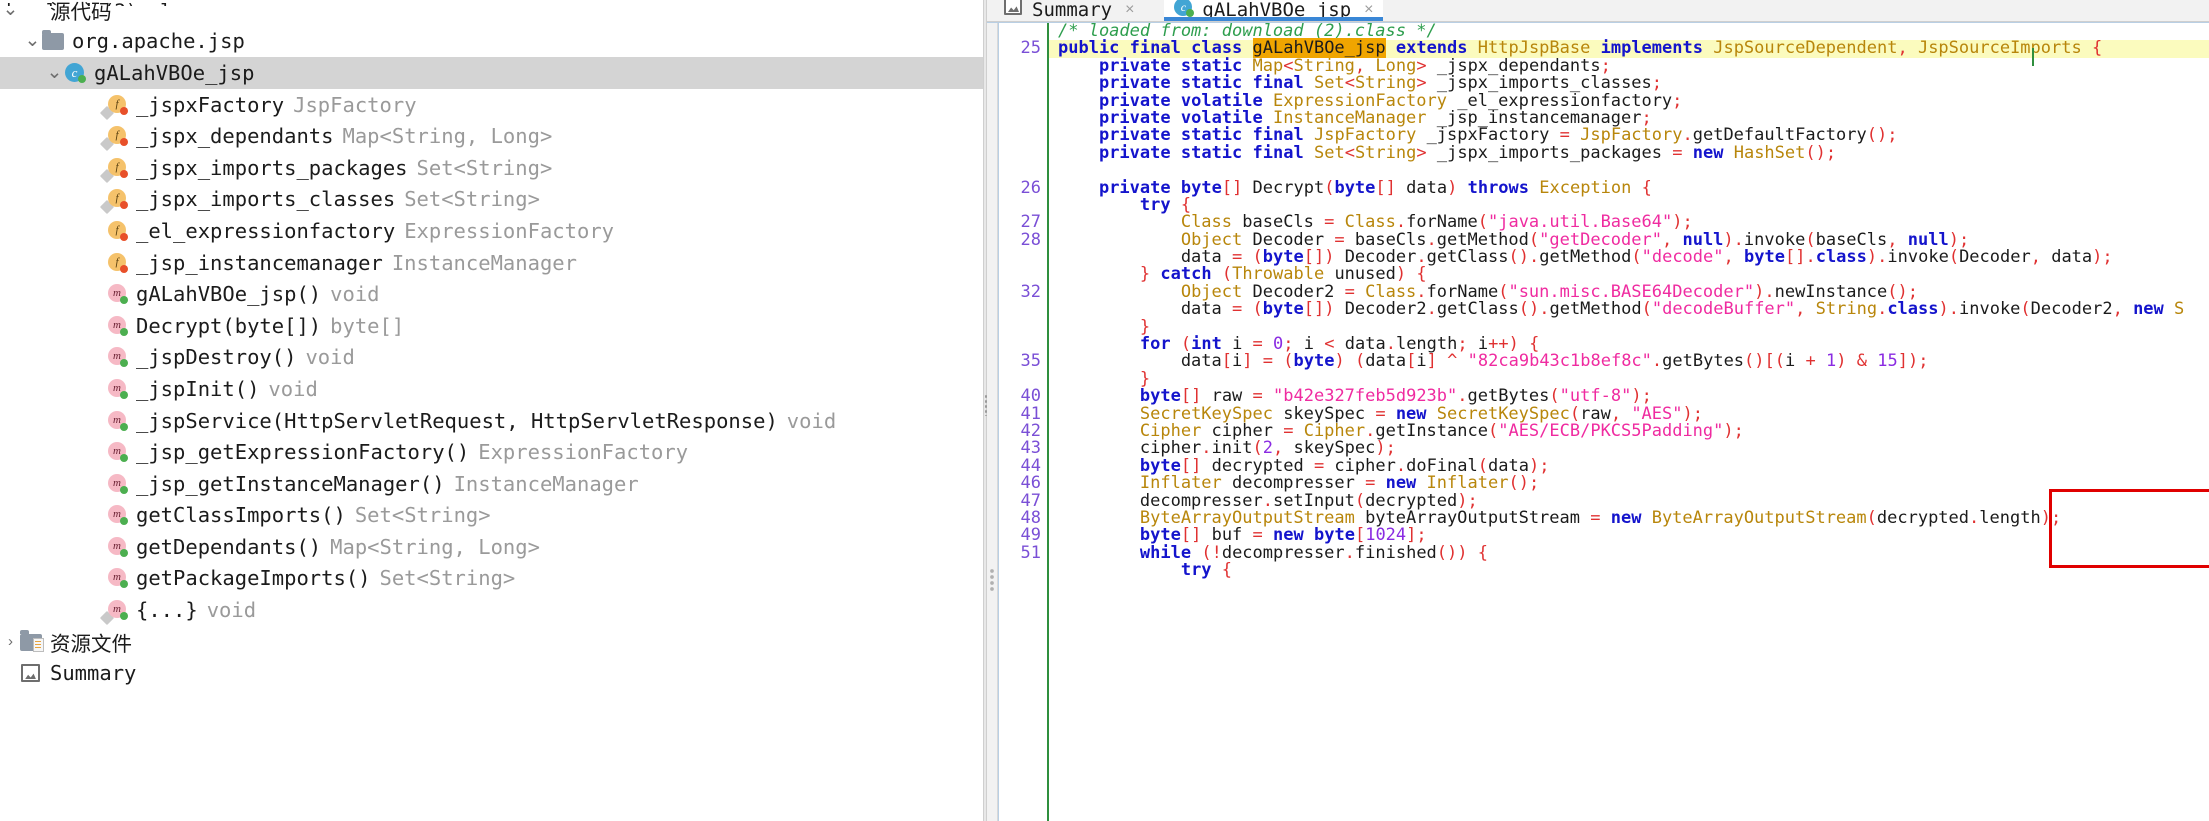 The width and height of the screenshot is (2209, 821). I want to click on tree-item-jsp-instancemanager: f _jsp_instancemanager InstanceManager, so click(491, 263).